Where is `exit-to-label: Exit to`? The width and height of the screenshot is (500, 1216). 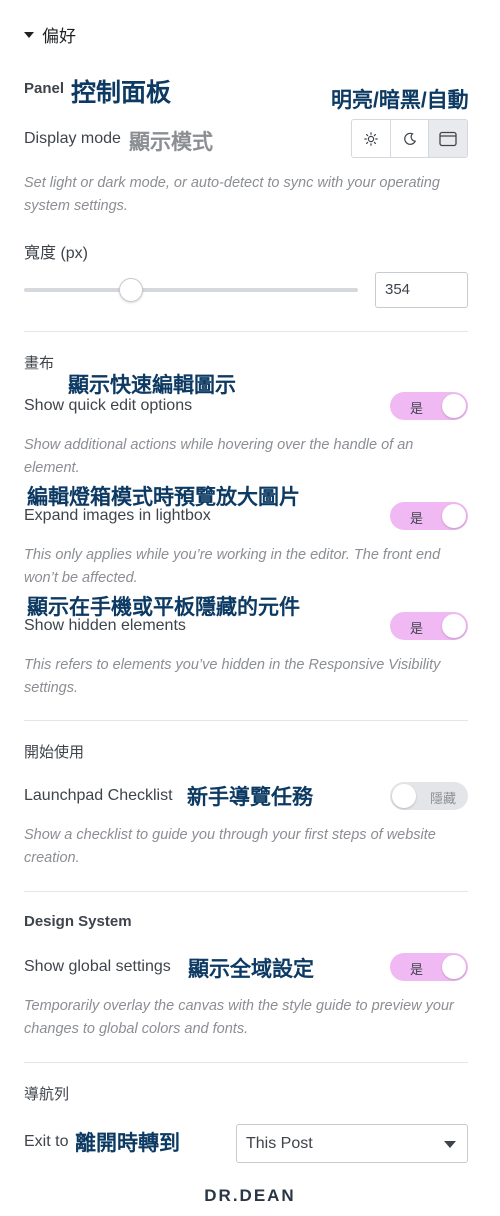 exit-to-label: Exit to is located at coordinates (46, 1141).